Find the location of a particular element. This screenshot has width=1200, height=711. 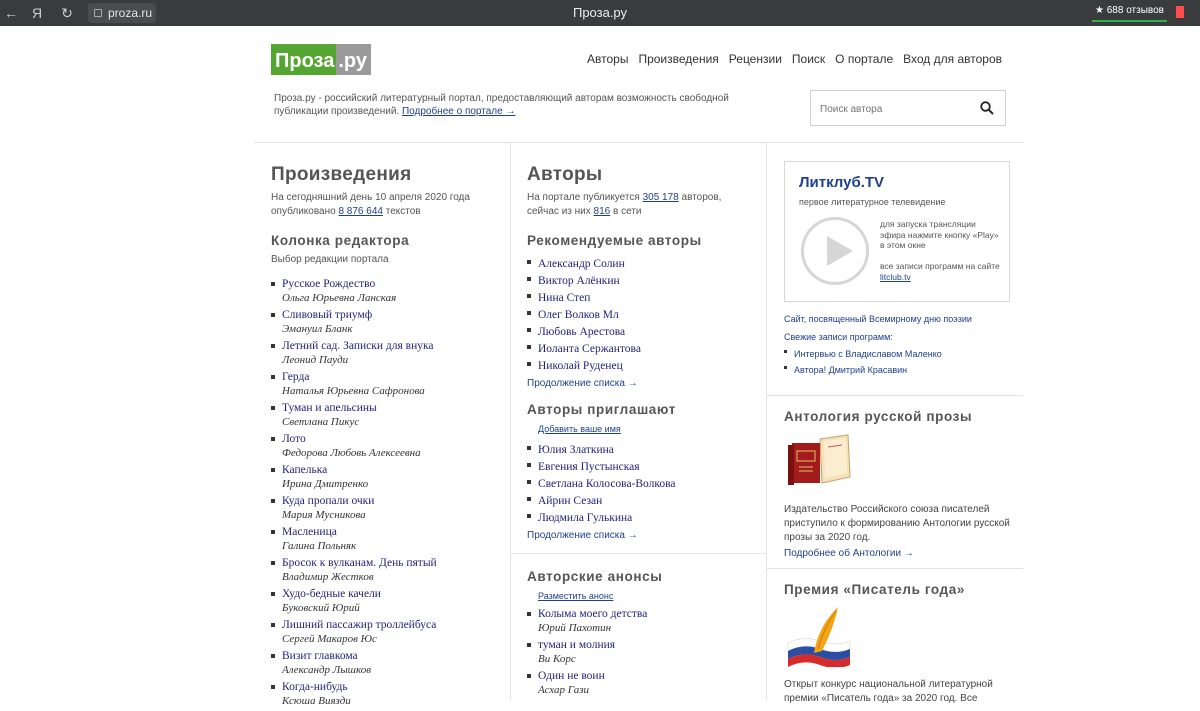

author-link: Айрин Сезан is located at coordinates (570, 501).